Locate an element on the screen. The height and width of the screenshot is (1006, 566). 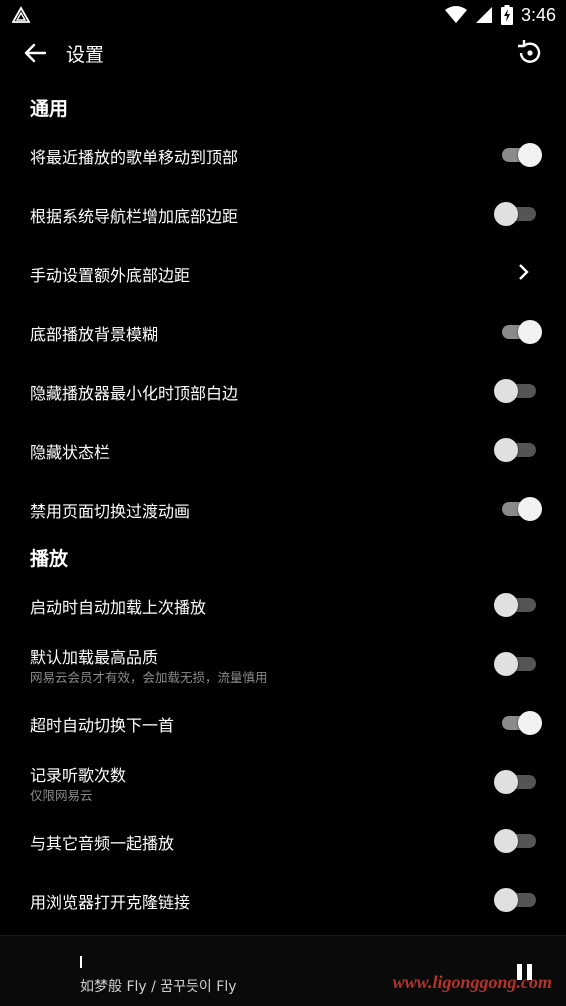
setting-row-player-background-blur: 底部播放背景模糊 is located at coordinates (283, 332).